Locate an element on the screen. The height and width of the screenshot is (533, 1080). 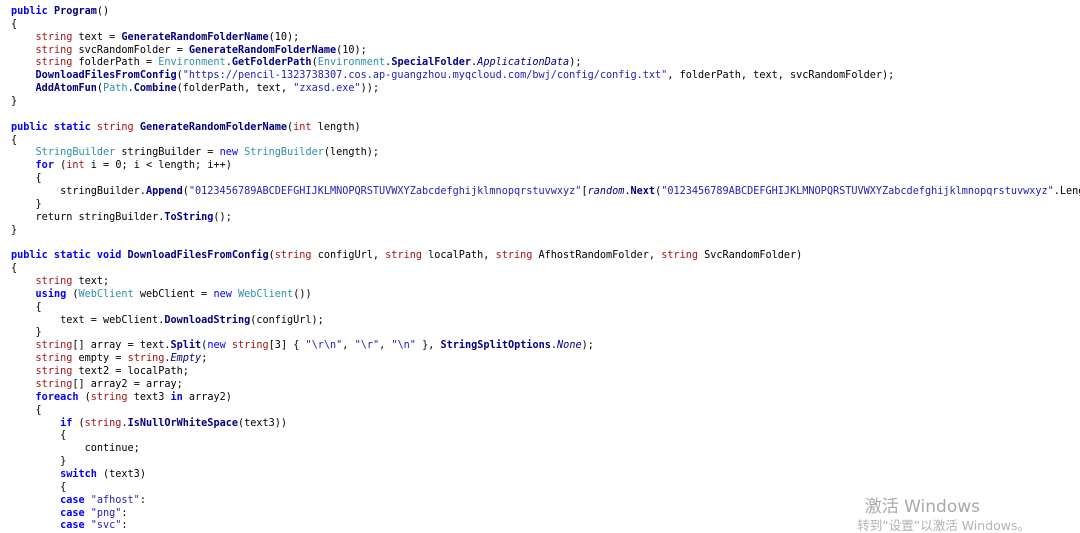
code-token: IsNullOrWhiteSpace is located at coordinates (182, 423).